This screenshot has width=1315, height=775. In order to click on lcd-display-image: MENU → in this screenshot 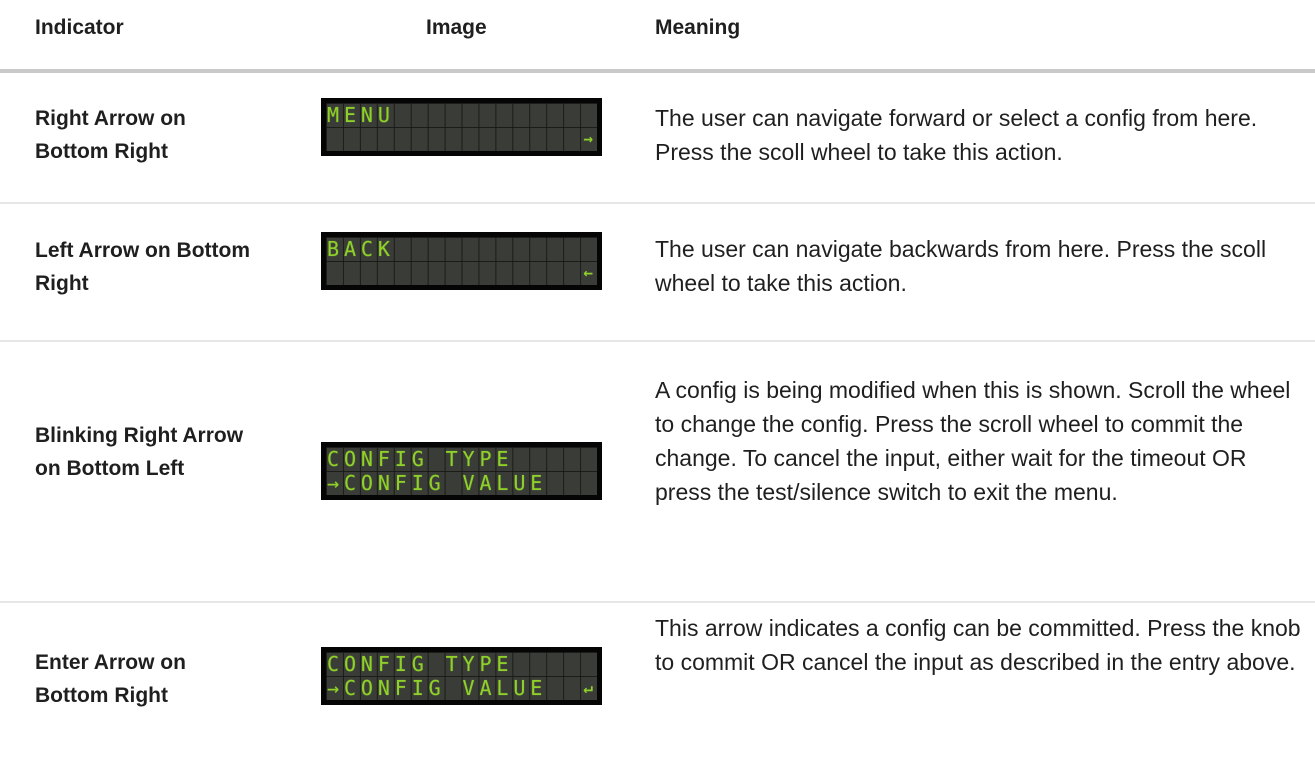, I will do `click(461, 127)`.